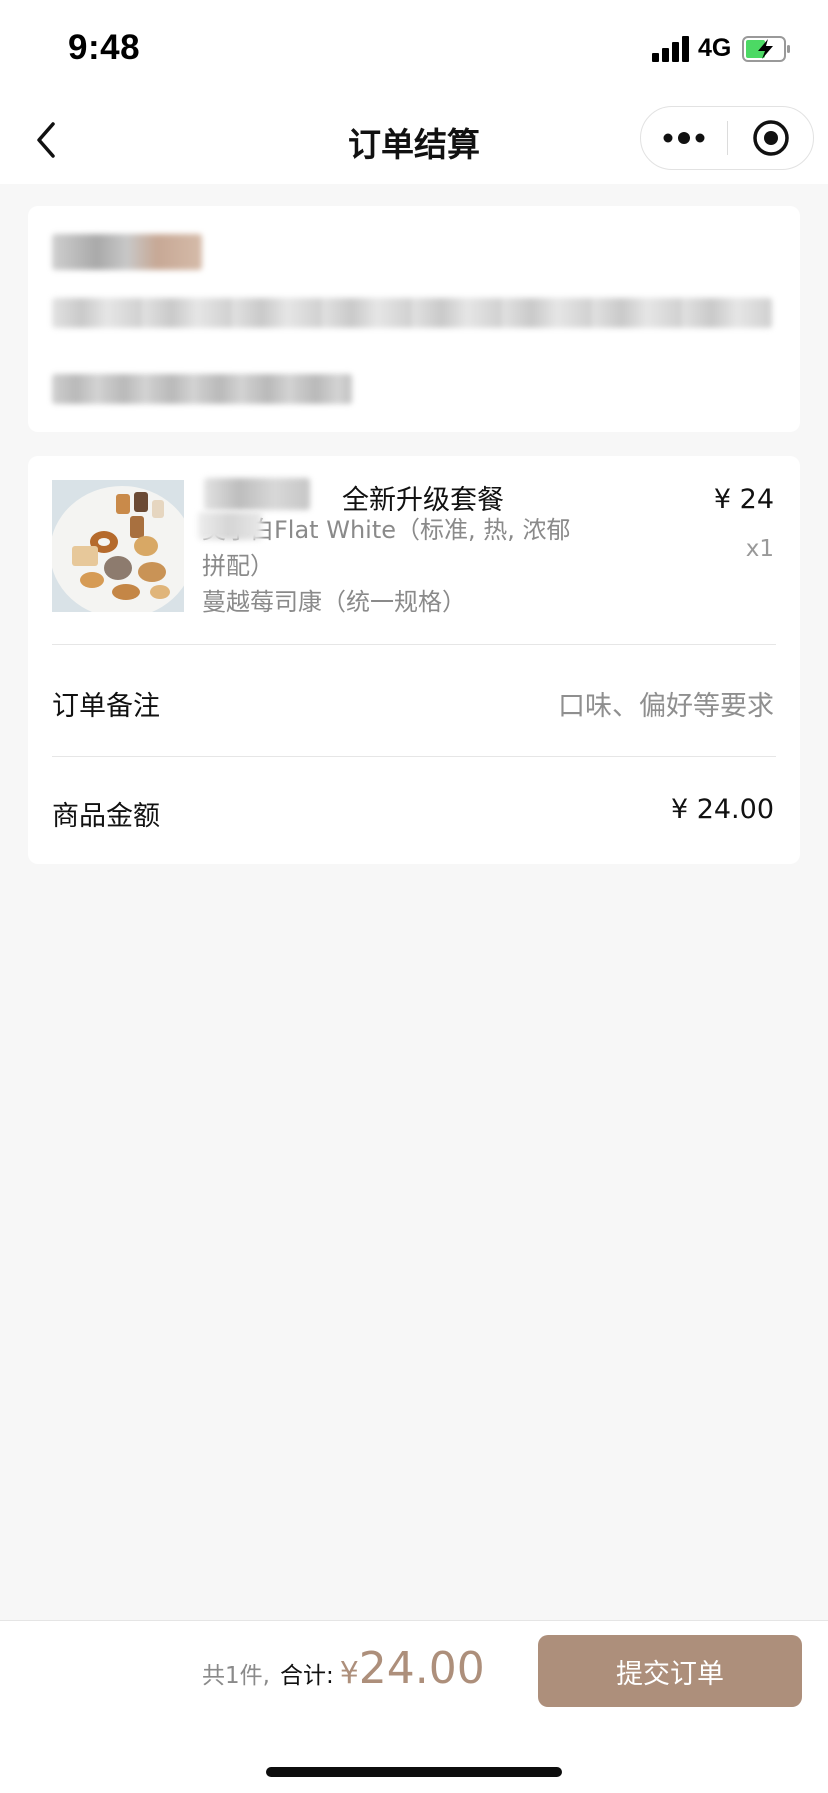  Describe the element at coordinates (670, 1671) in the screenshot. I see `submit-order-button: 提交订单` at that location.